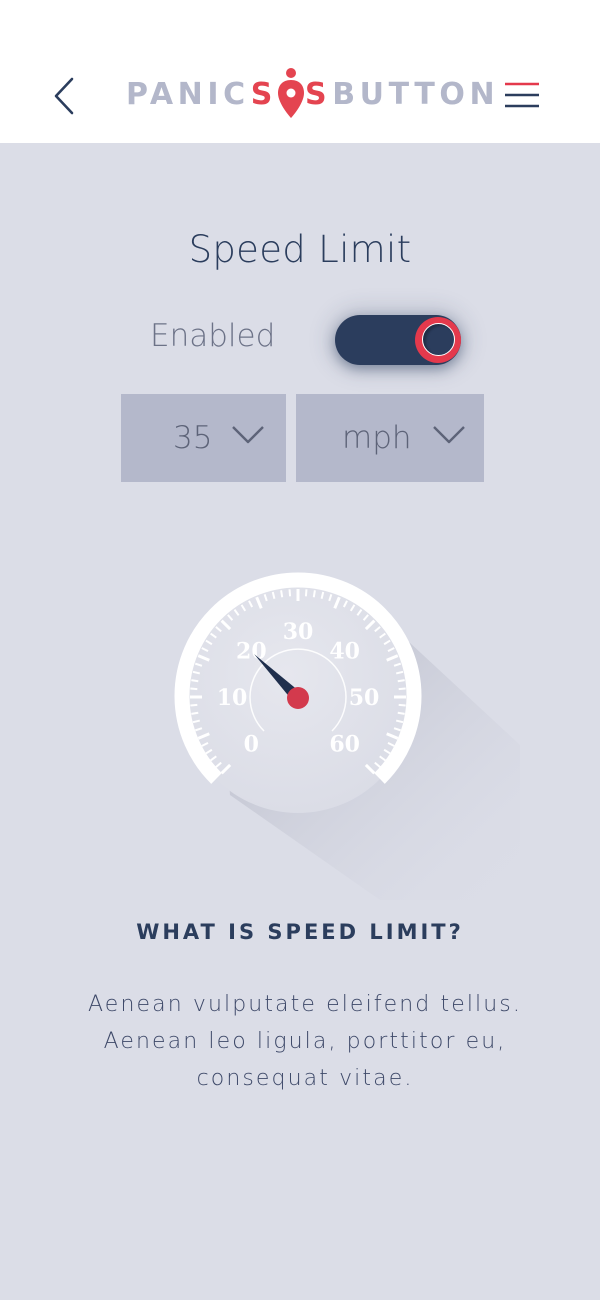 This screenshot has width=600, height=1300. What do you see at coordinates (251, 745) in the screenshot?
I see `gauge-label-0: 0` at bounding box center [251, 745].